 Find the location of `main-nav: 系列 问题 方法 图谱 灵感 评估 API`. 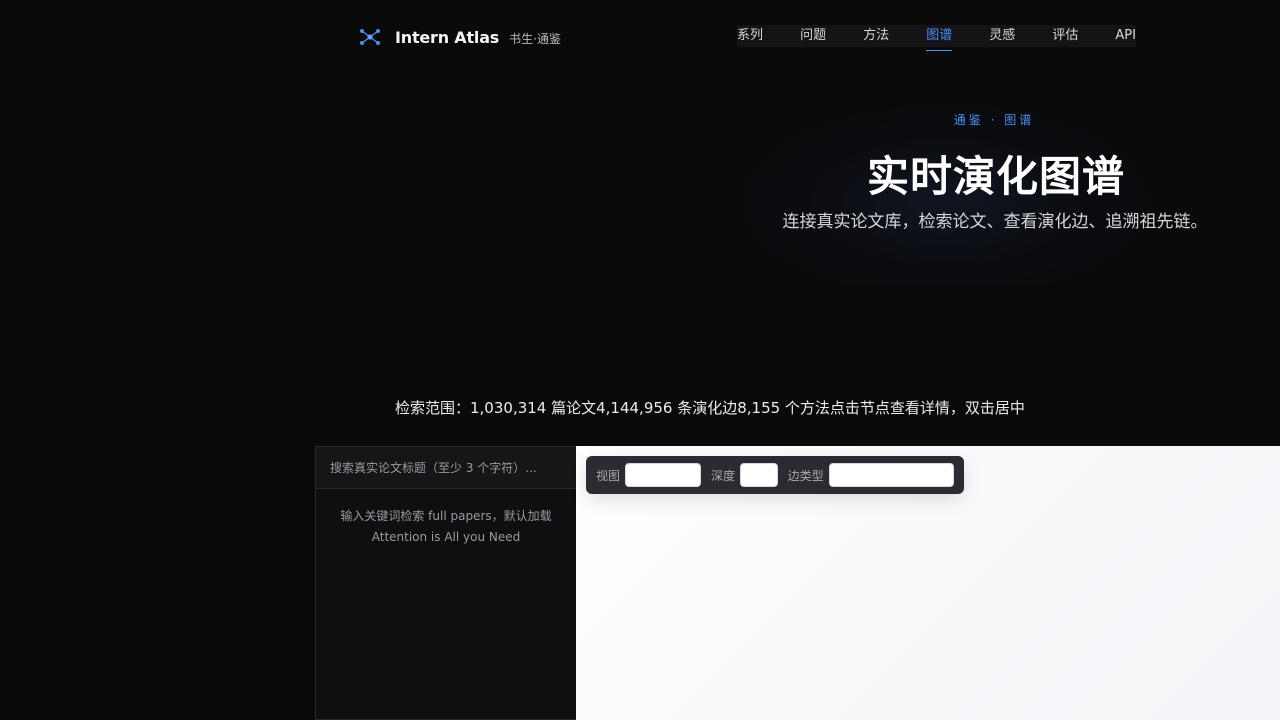

main-nav: 系列 问题 方法 图谱 灵感 评估 API is located at coordinates (936, 38).